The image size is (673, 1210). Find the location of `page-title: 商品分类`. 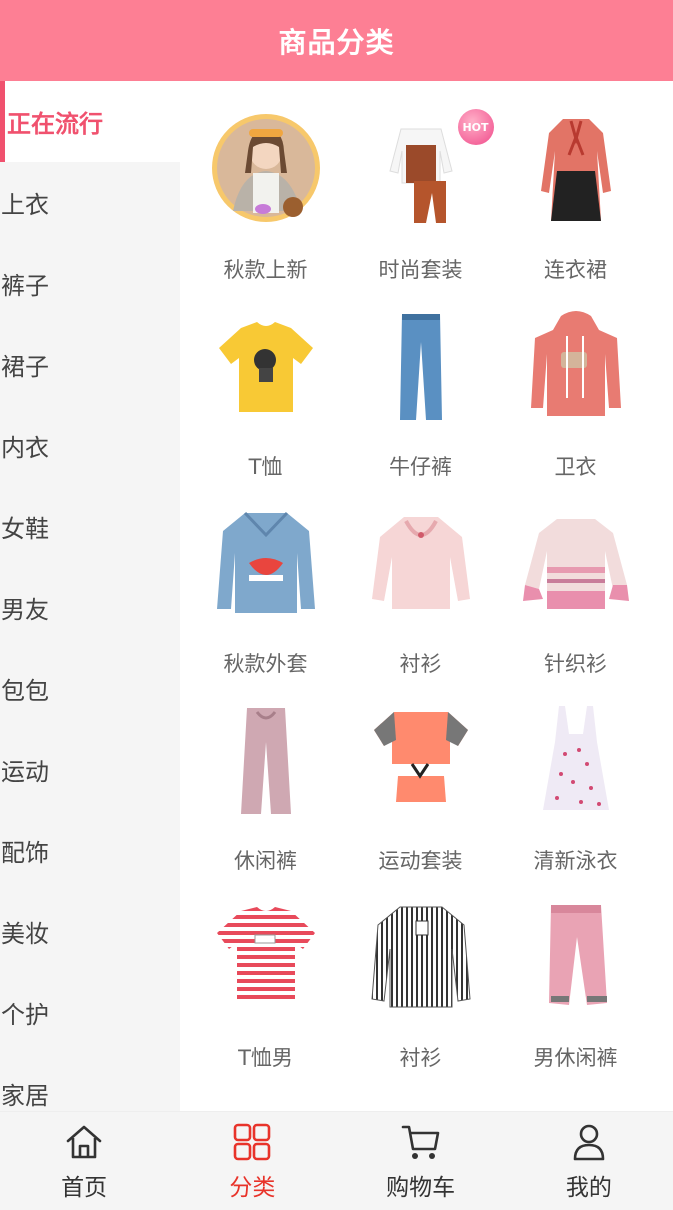

page-title: 商品分类 is located at coordinates (336, 42).